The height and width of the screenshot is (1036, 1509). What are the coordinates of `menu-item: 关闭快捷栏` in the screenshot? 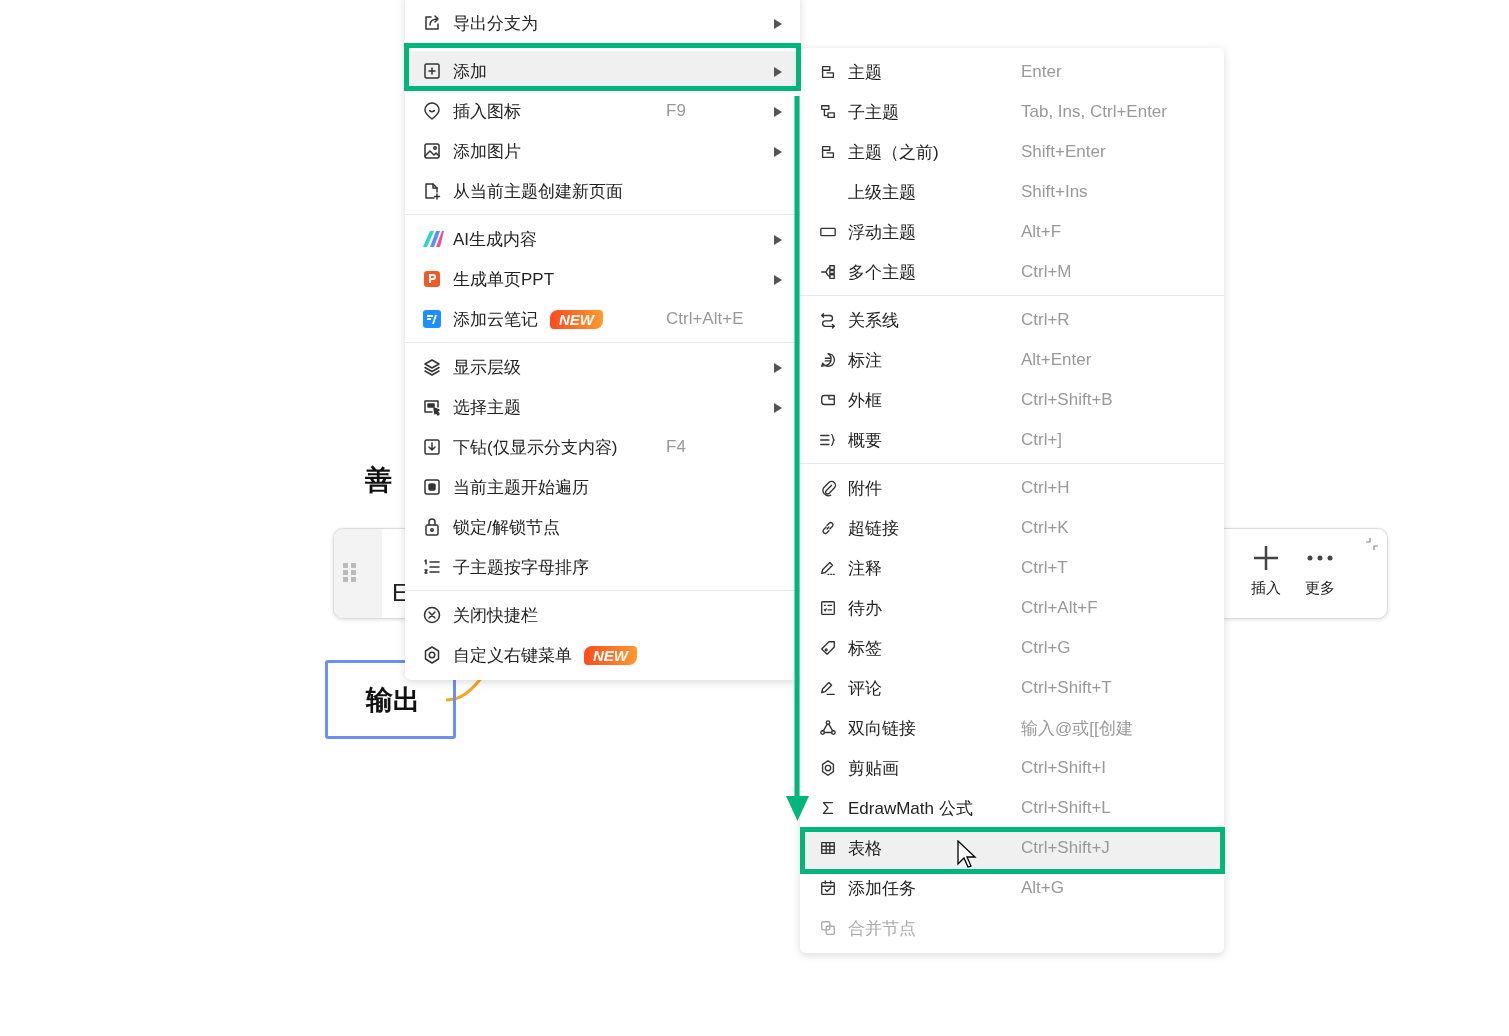 It's located at (602, 615).